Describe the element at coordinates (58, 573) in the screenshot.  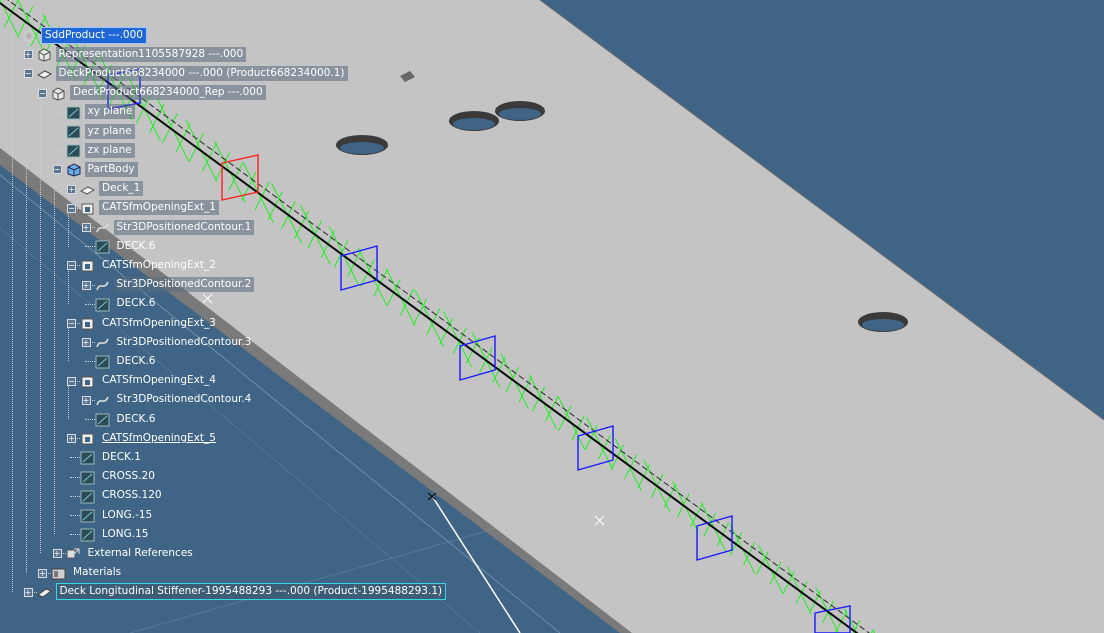
I see `materials-icon` at that location.